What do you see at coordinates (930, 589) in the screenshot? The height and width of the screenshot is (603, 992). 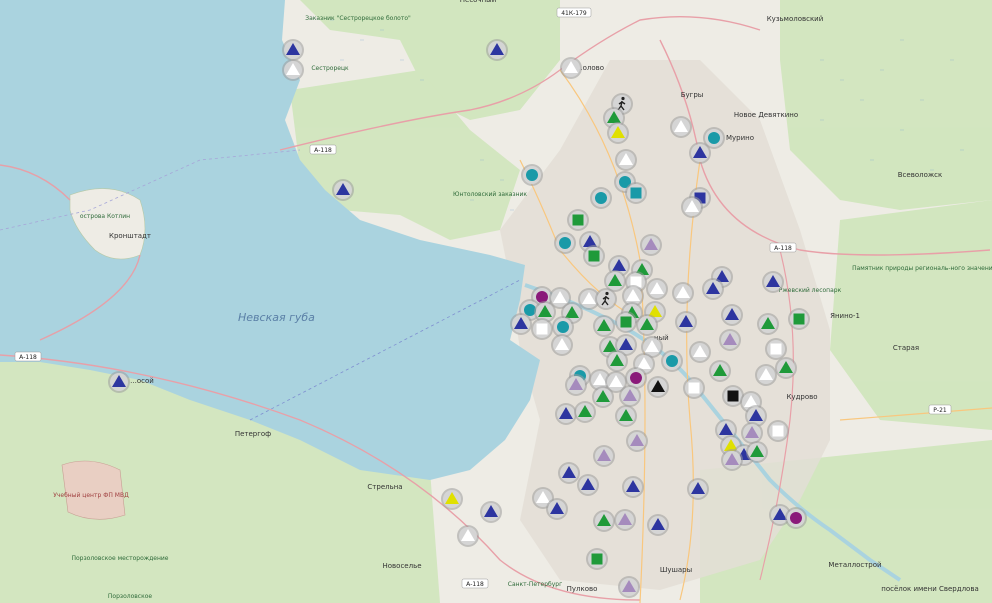 I see `place-label: посёлок имени Свердлова` at bounding box center [930, 589].